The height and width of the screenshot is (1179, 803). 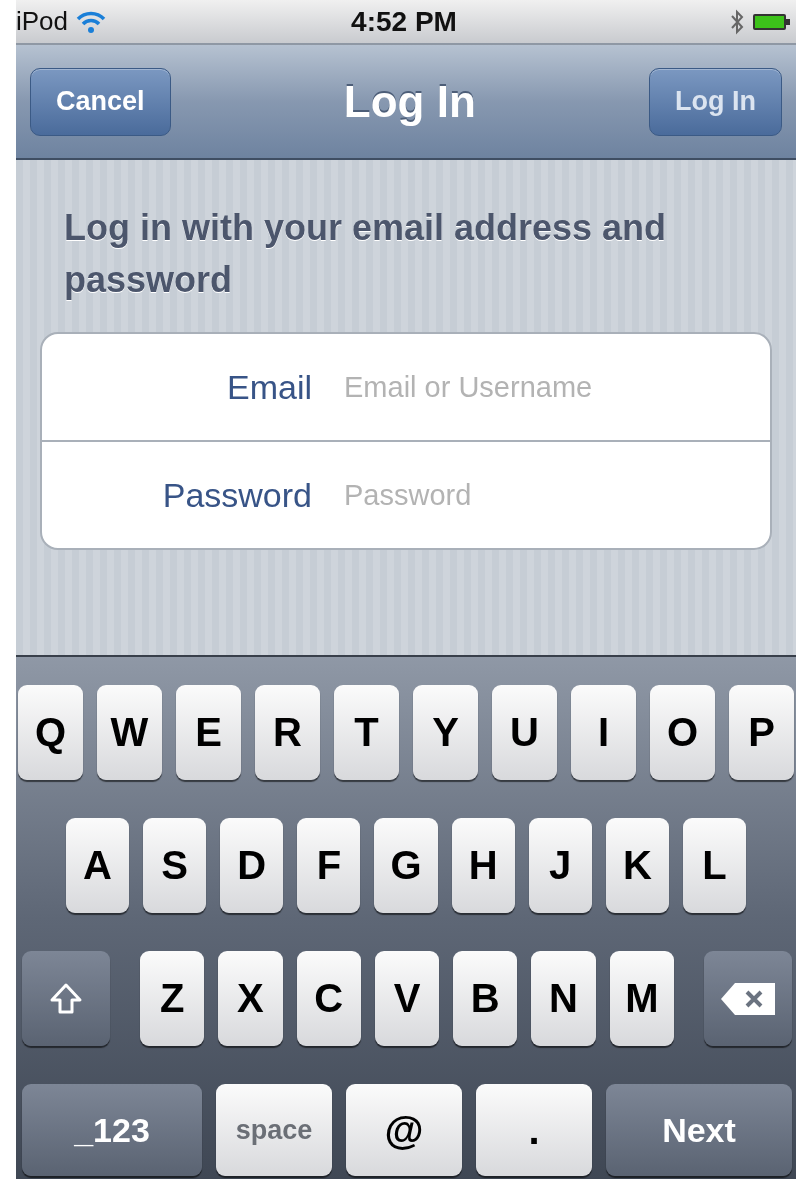 I want to click on status-time: 4:52 PM, so click(x=404, y=21).